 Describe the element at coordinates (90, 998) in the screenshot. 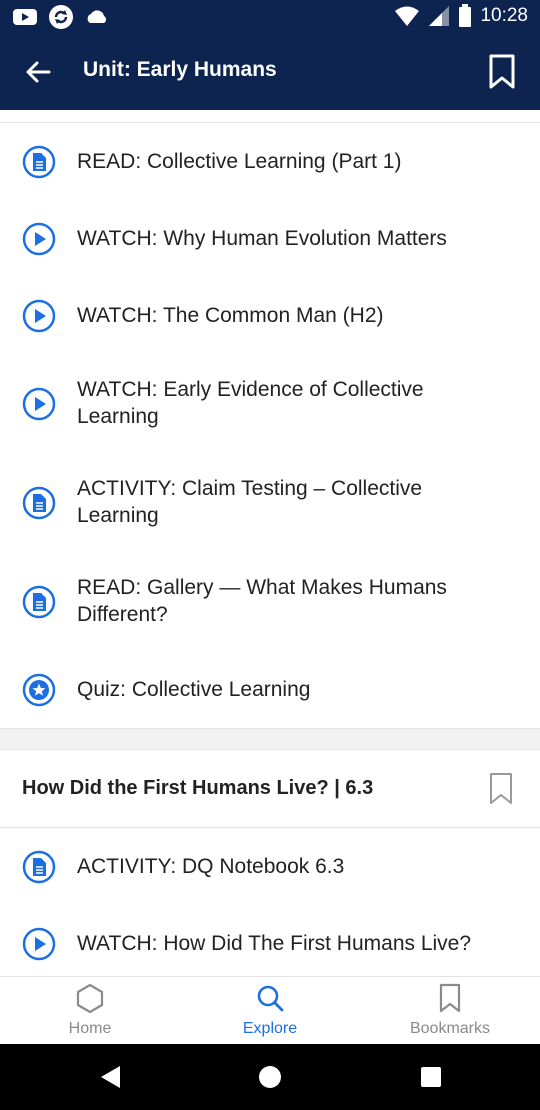

I see `hexagon-icon` at that location.